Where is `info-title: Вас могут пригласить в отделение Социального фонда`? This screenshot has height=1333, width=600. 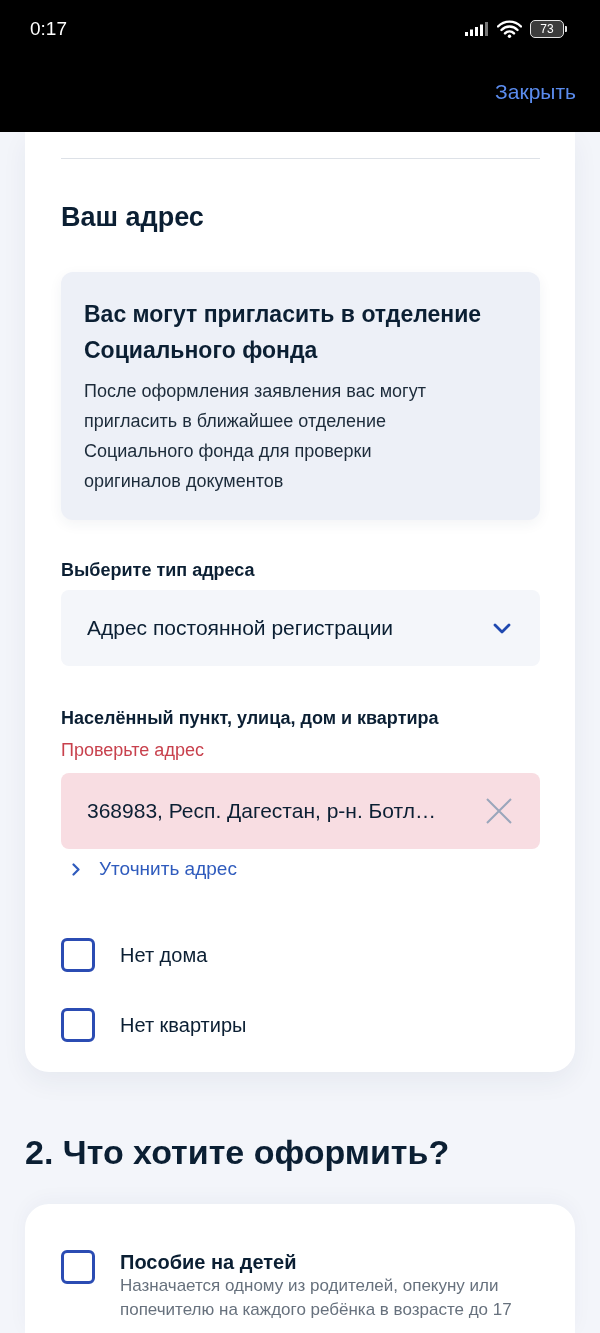 info-title: Вас могут пригласить в отделение Социального фонда is located at coordinates (283, 332).